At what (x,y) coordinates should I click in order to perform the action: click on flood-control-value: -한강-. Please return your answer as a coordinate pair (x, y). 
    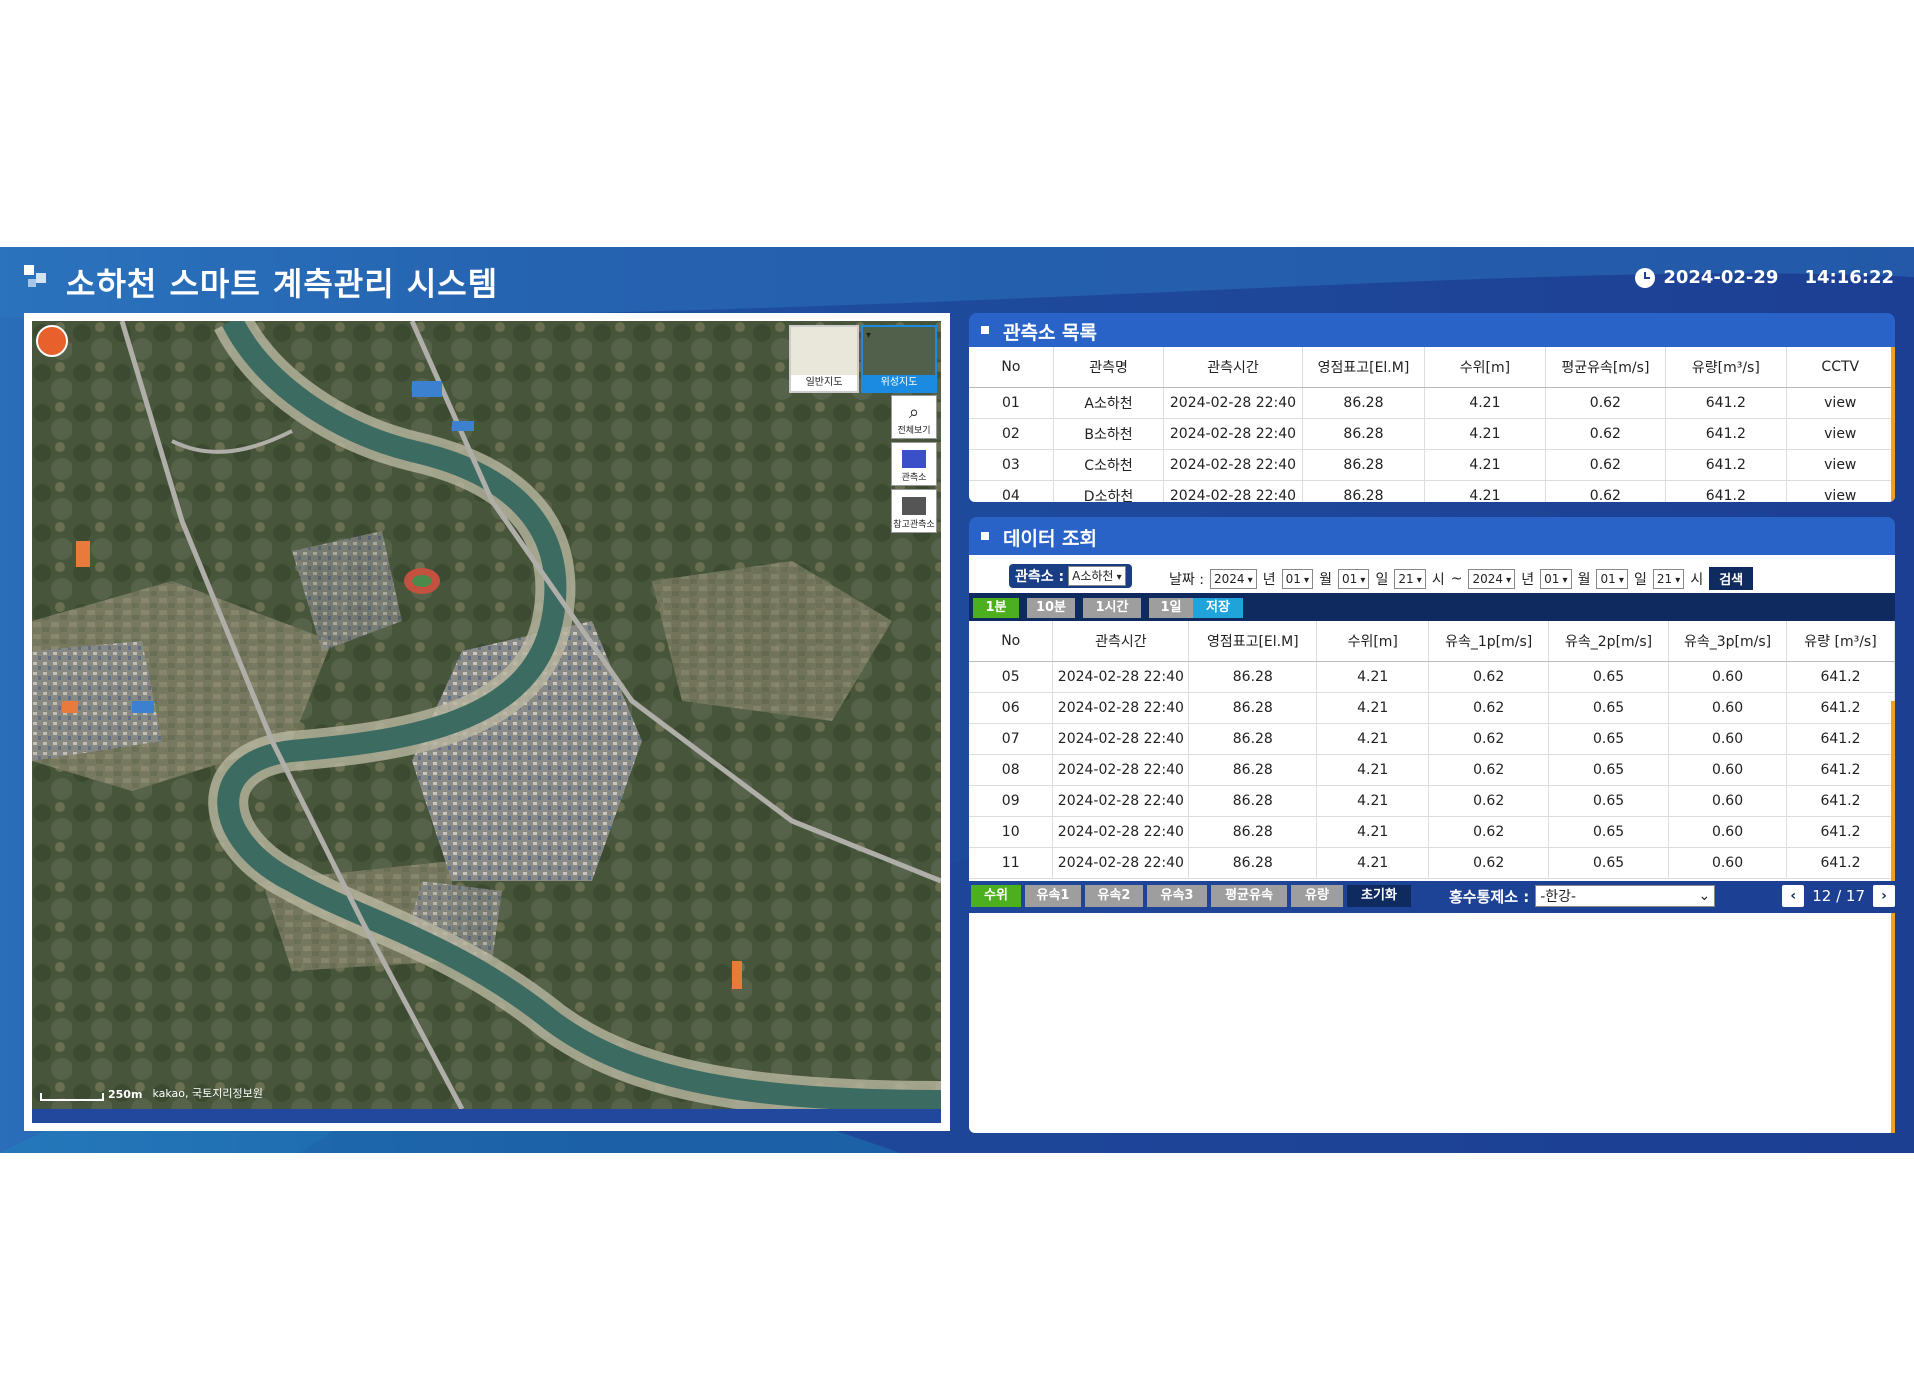
    Looking at the image, I should click on (1558, 897).